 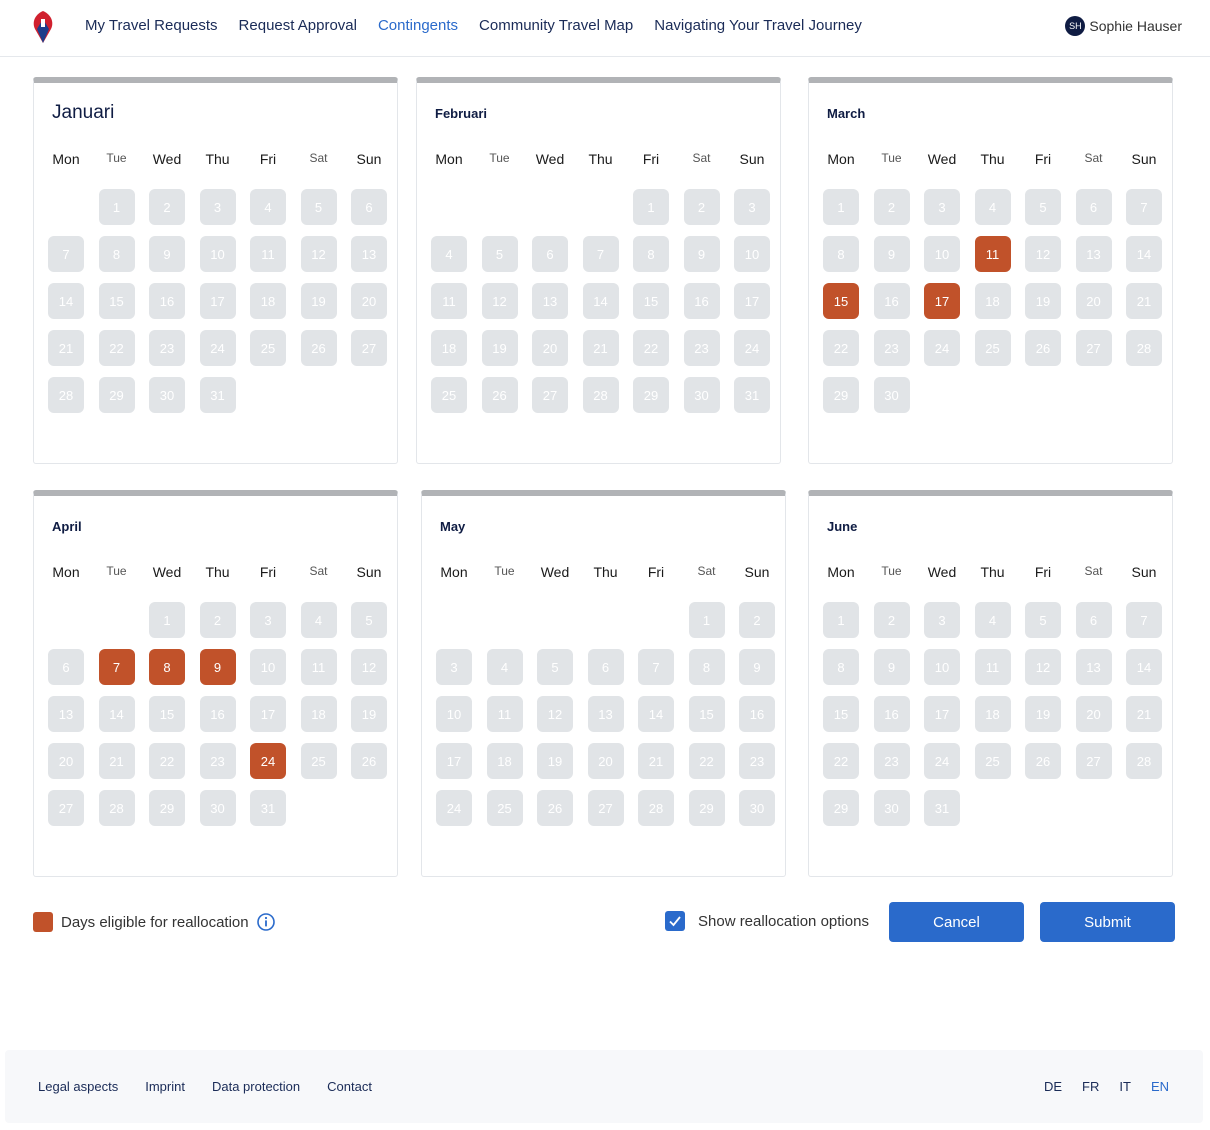 What do you see at coordinates (1160, 1086) in the screenshot?
I see `lang-en: EN` at bounding box center [1160, 1086].